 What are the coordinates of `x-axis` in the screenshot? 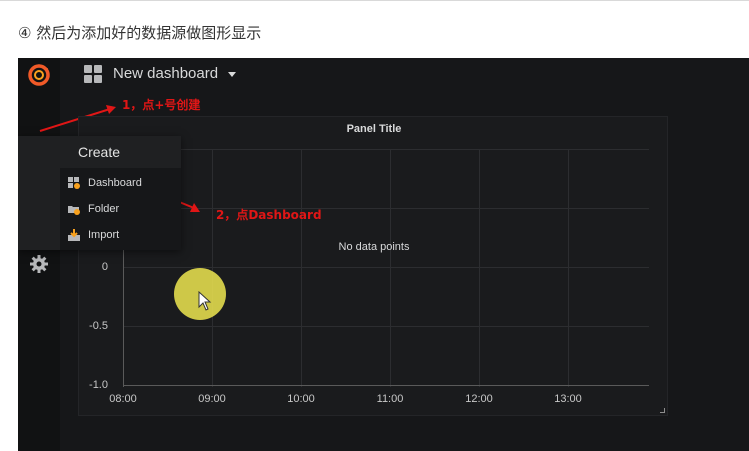 It's located at (386, 385).